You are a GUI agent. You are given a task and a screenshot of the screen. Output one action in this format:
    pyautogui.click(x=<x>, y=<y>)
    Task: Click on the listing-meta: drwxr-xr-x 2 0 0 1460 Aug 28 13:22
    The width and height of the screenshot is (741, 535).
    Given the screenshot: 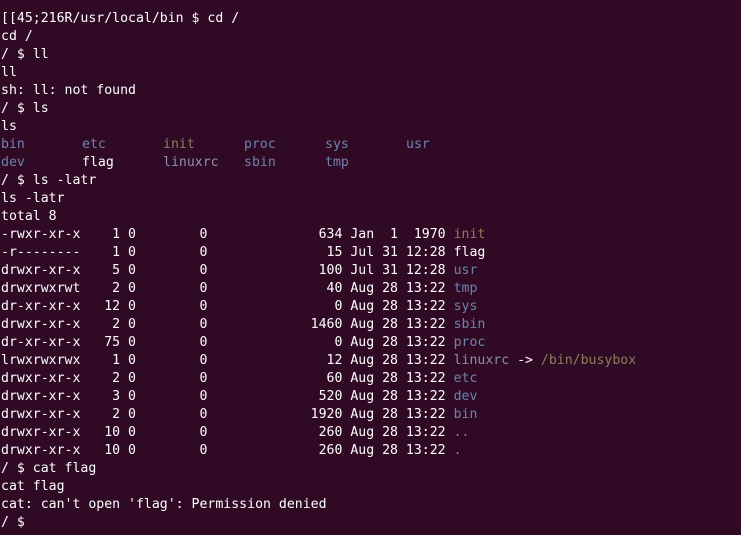 What is the action you would take?
    pyautogui.click(x=227, y=324)
    